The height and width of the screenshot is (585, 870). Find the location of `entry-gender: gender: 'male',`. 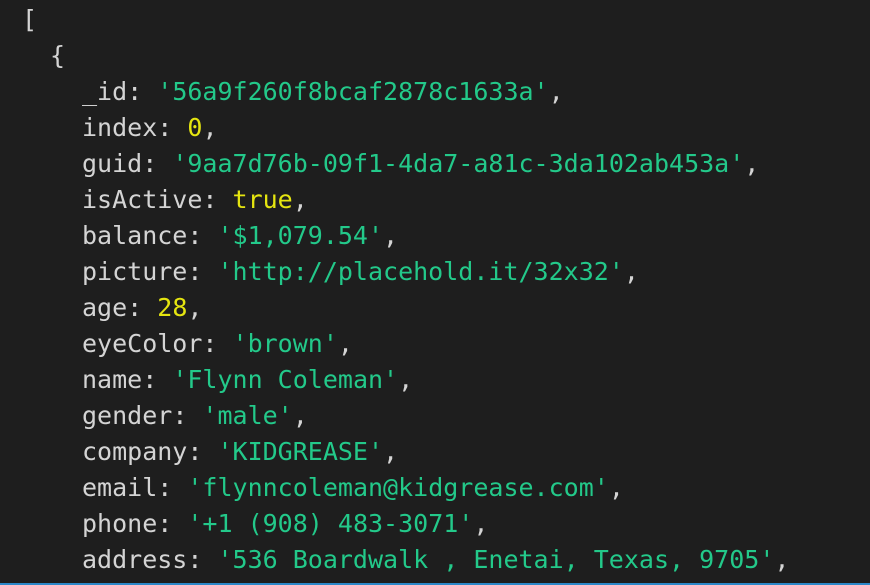

entry-gender: gender: 'male', is located at coordinates (195, 415).